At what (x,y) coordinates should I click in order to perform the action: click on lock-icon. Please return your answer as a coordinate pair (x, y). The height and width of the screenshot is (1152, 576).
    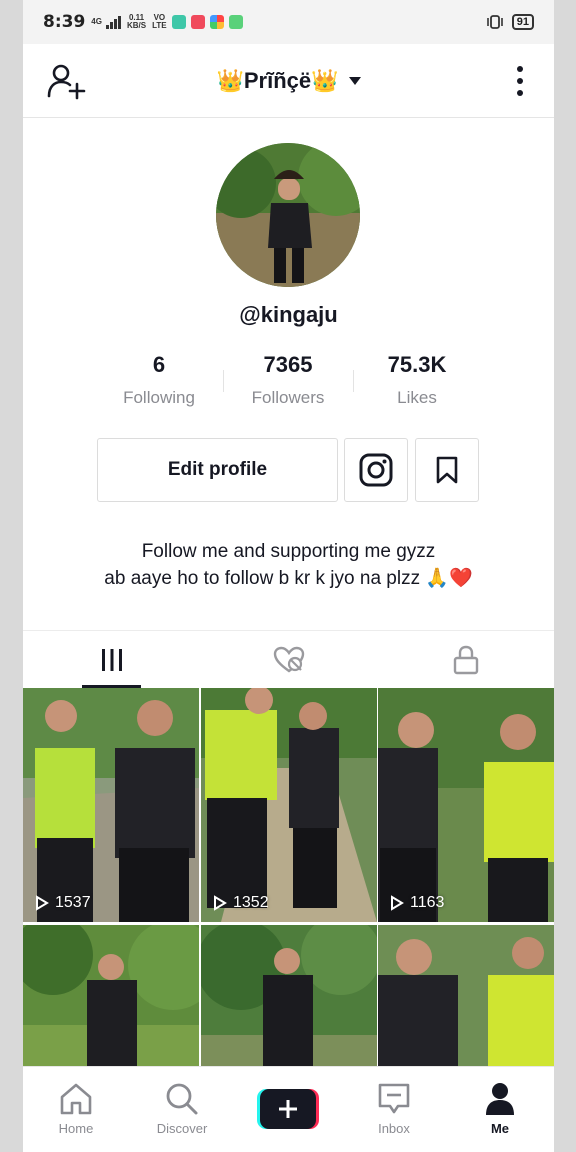
    Looking at the image, I should click on (465, 660).